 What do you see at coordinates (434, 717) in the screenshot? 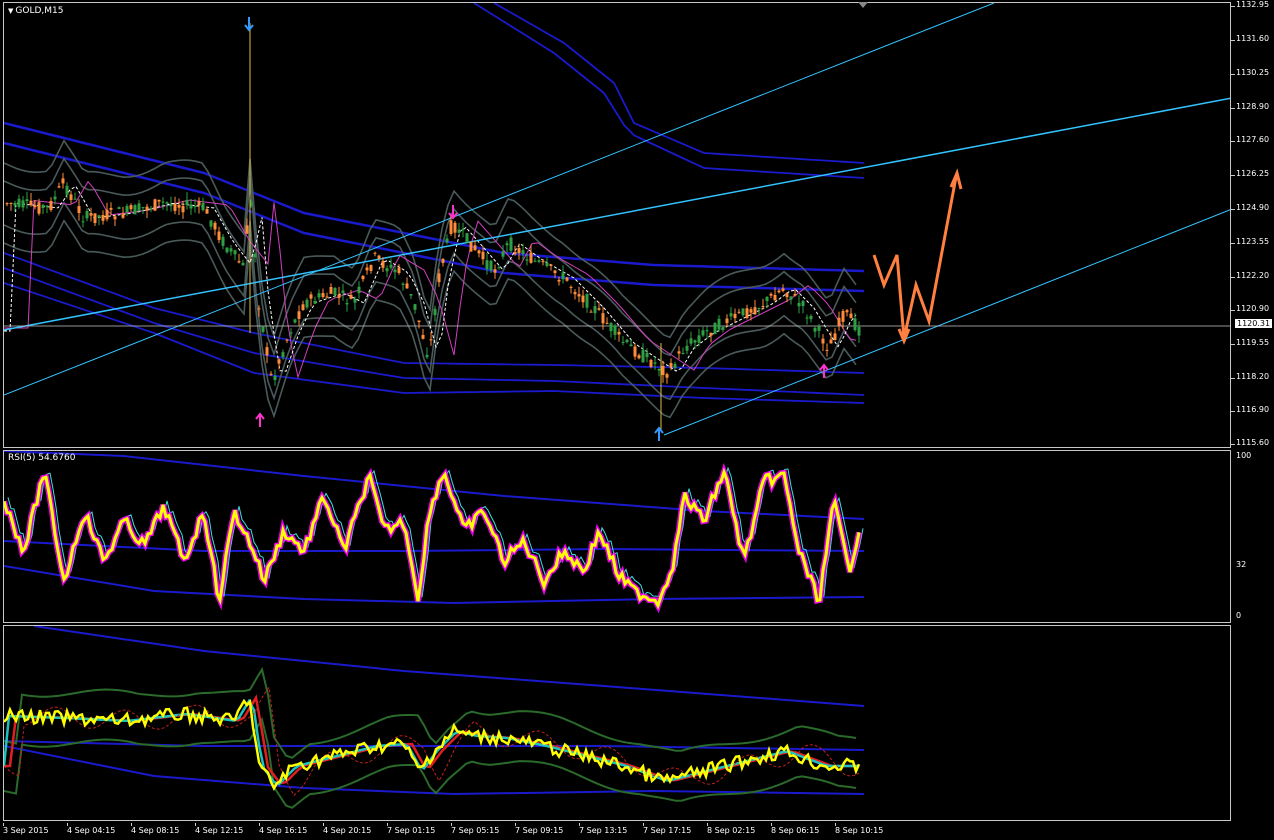
I see `oscillator-canvas` at bounding box center [434, 717].